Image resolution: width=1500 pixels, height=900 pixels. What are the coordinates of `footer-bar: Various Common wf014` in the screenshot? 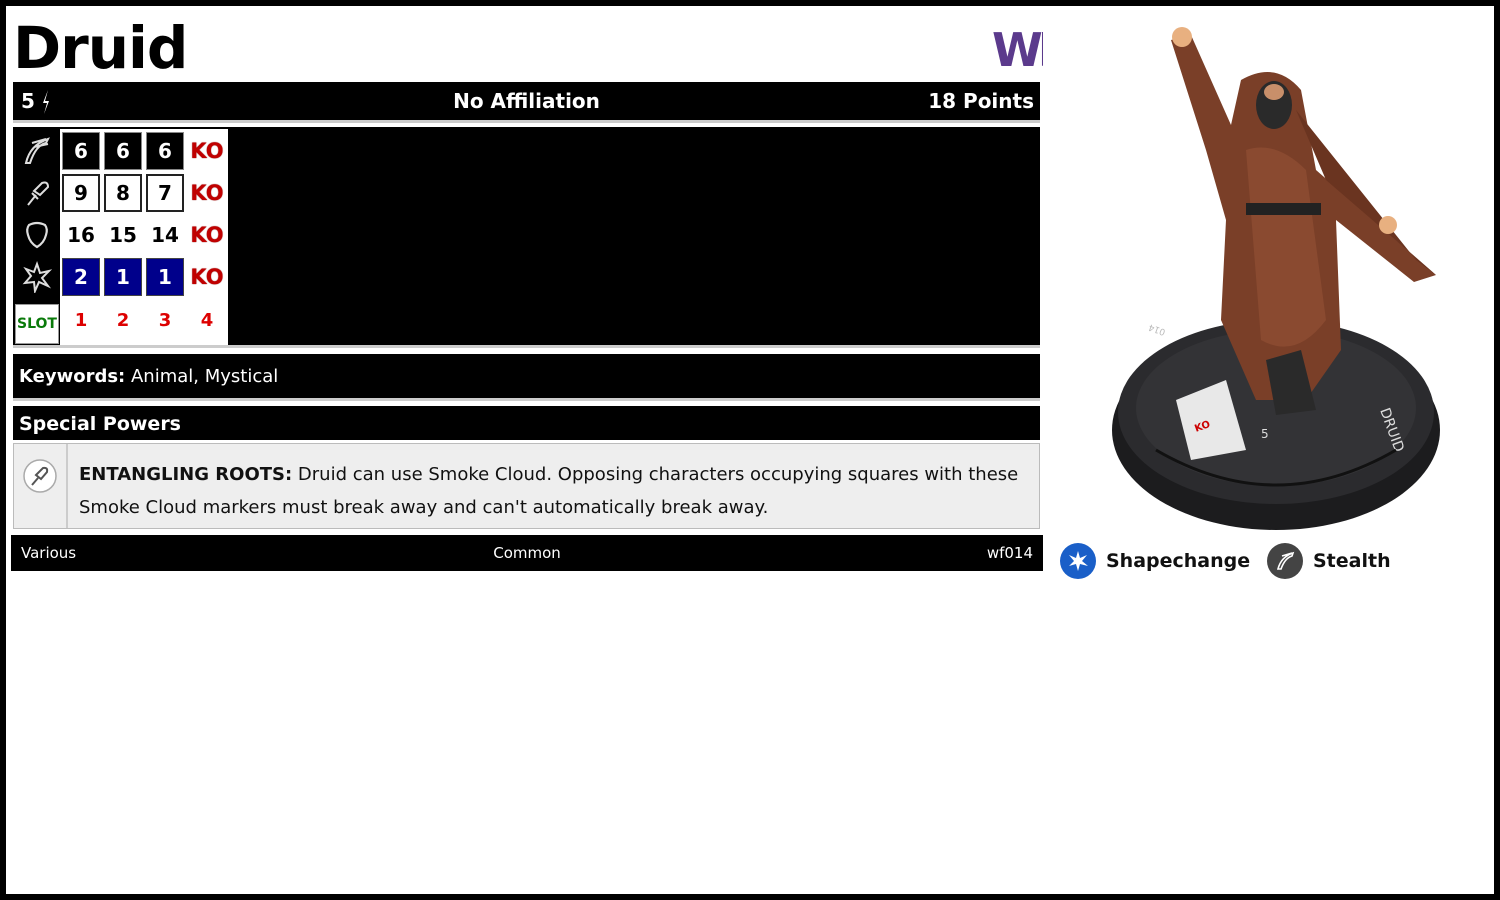 It's located at (527, 553).